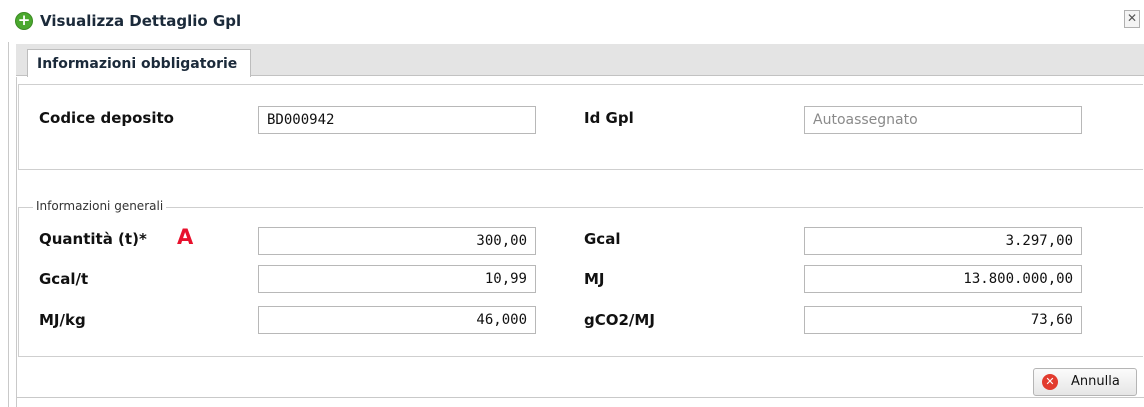 The width and height of the screenshot is (1144, 407). What do you see at coordinates (62, 320) in the screenshot?
I see `mj-kg-label: MJ/kg` at bounding box center [62, 320].